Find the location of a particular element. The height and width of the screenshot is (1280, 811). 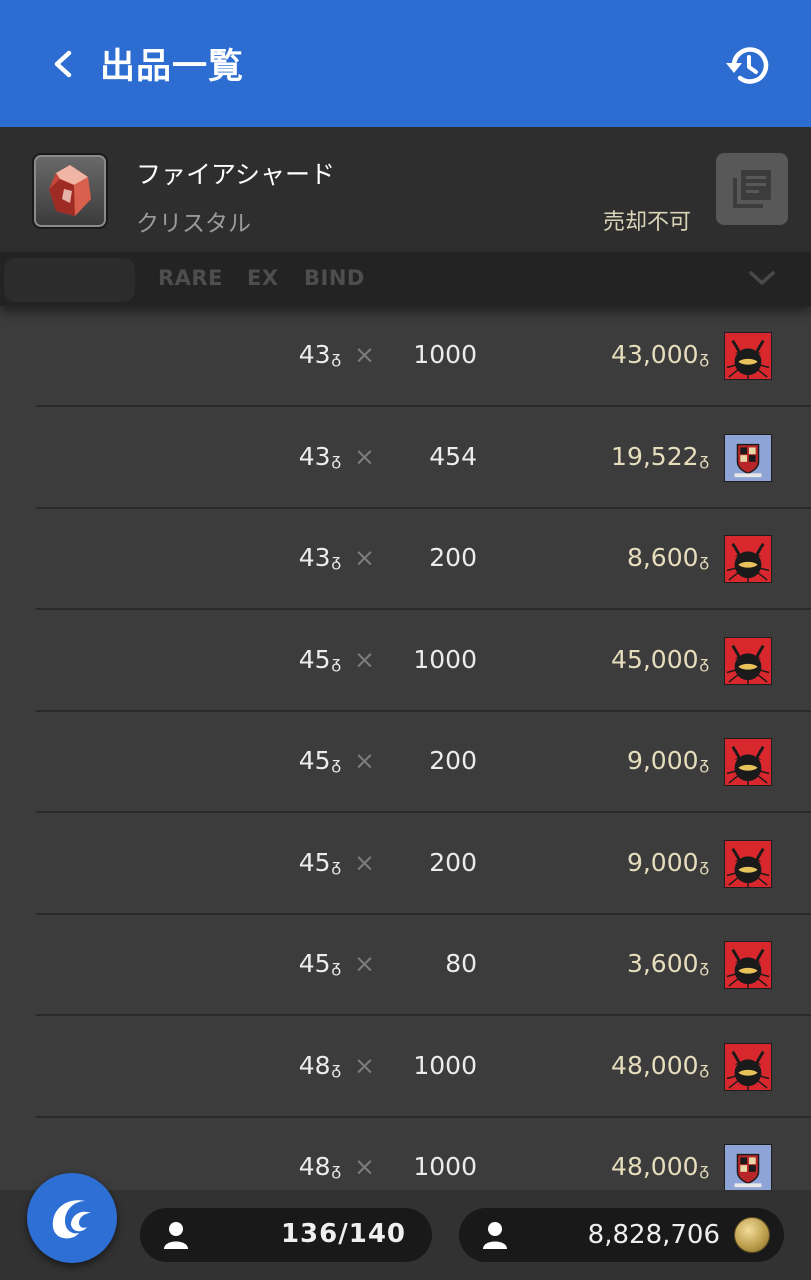

total-price: 8,600ᵹ is located at coordinates (667, 557).